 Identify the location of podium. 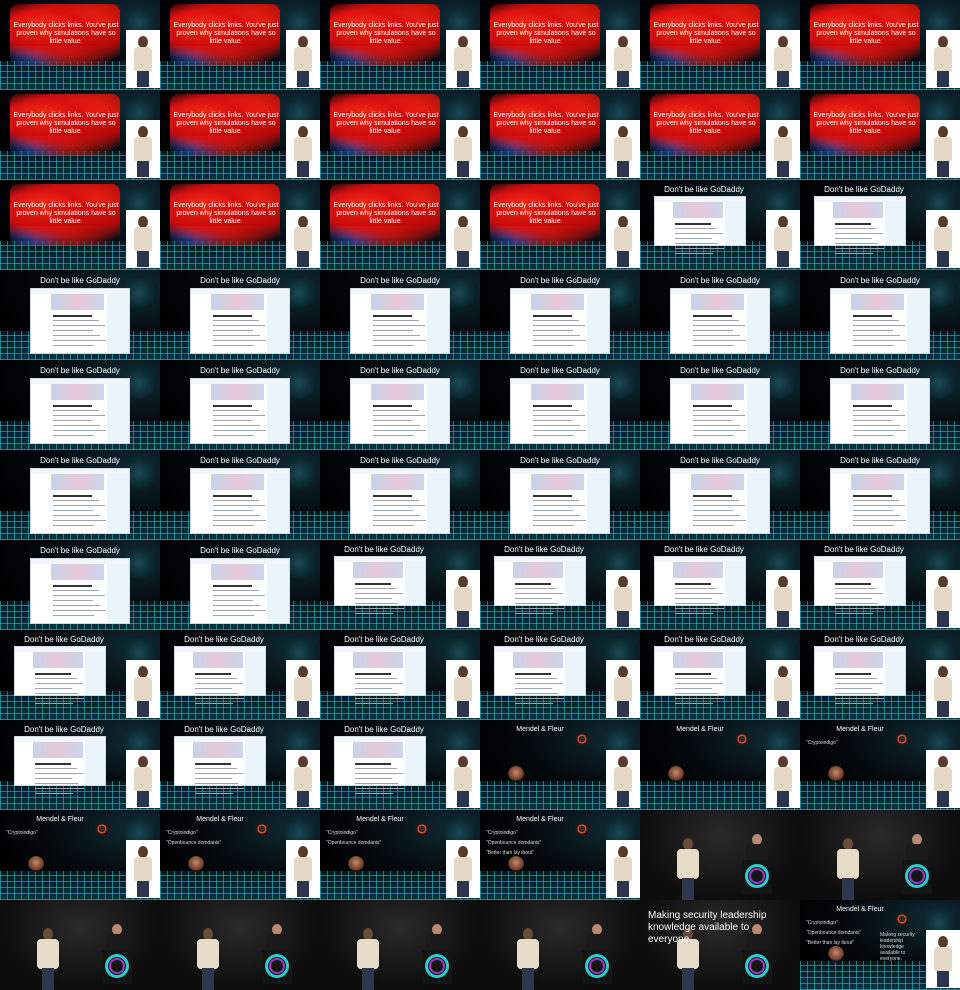
(757, 967).